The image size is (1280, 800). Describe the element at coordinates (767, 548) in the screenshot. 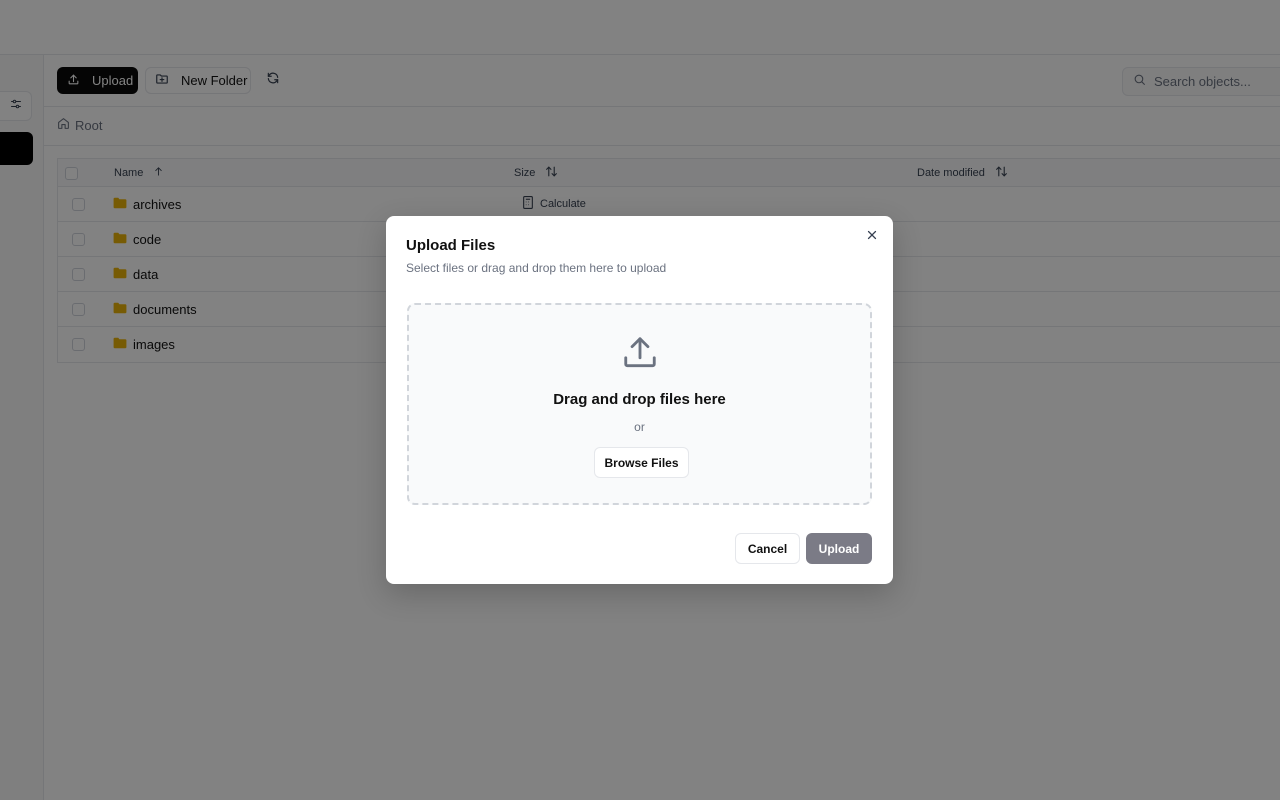

I see `cancel-button: Cancel` at that location.